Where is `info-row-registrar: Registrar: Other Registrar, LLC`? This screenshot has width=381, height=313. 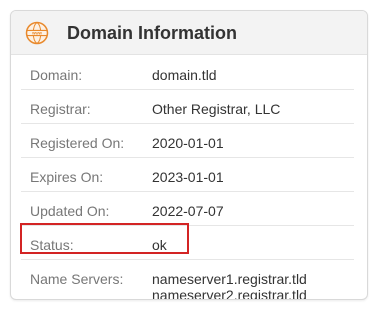 info-row-registrar: Registrar: Other Registrar, LLC is located at coordinates (187, 109).